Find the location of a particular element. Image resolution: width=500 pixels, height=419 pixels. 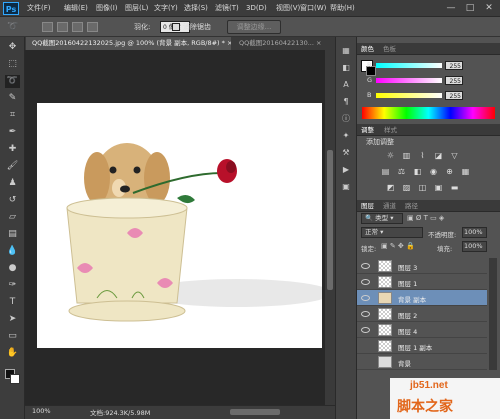

menu-select: 选择(S) is located at coordinates (196, 8).